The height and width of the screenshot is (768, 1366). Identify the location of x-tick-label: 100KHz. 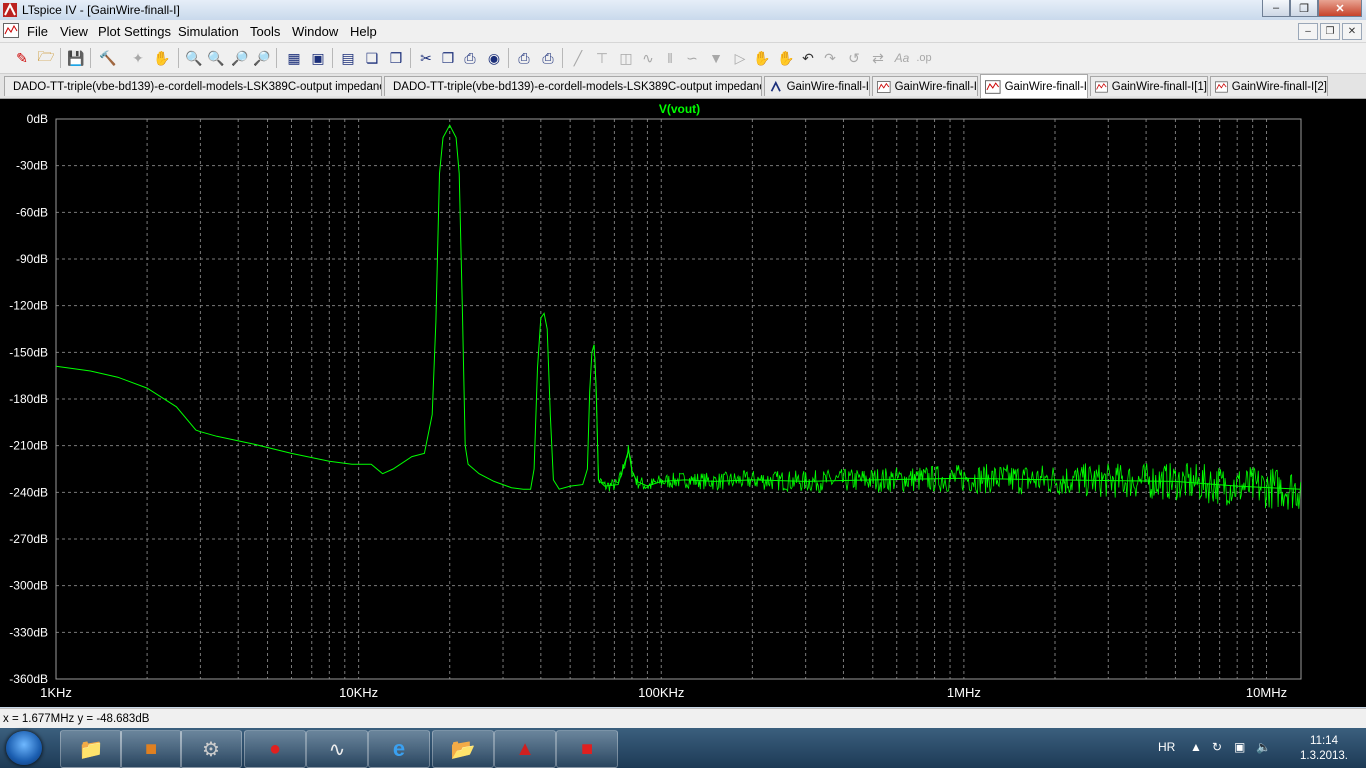
(661, 692).